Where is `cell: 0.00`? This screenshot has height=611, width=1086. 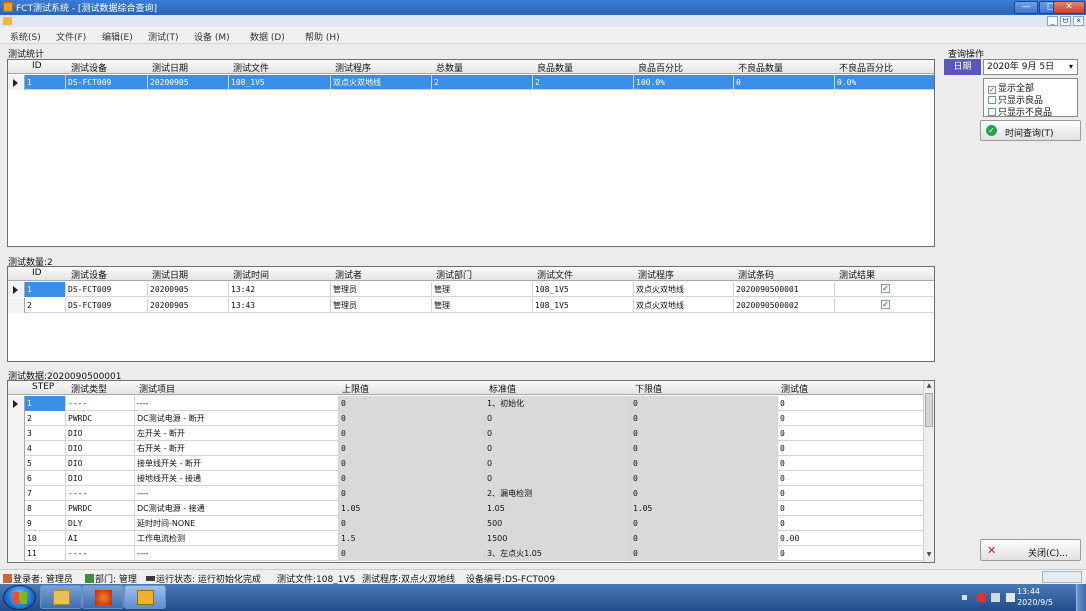
cell: 0.00 is located at coordinates (851, 538).